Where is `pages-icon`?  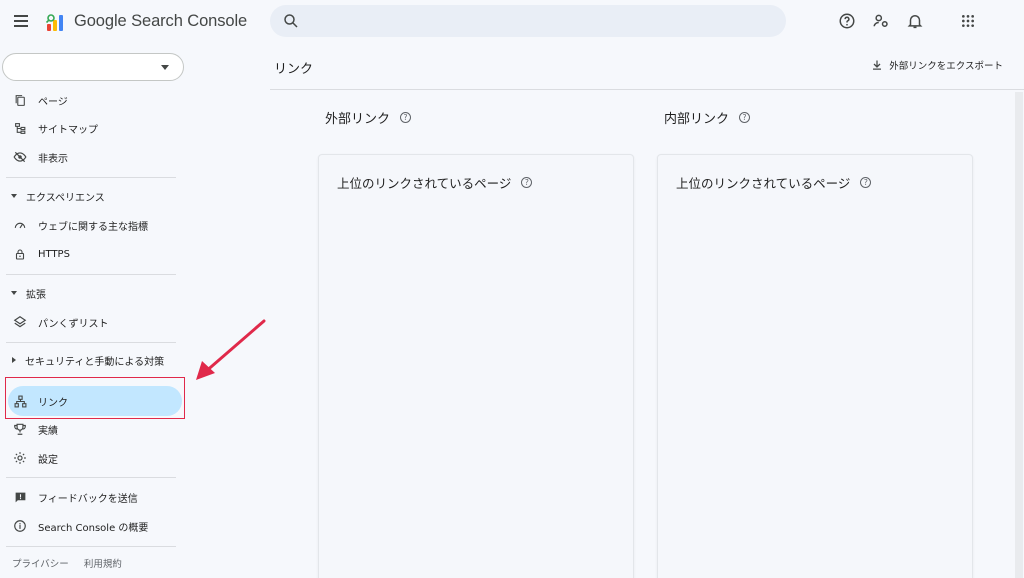
pages-icon is located at coordinates (20, 100).